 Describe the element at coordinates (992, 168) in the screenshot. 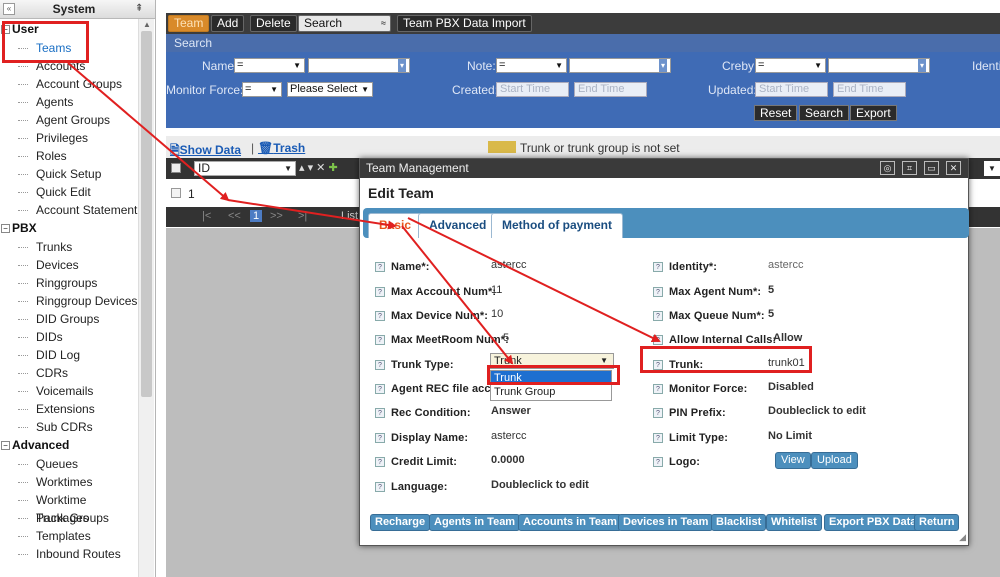

I see `column-select-right: ▼` at that location.